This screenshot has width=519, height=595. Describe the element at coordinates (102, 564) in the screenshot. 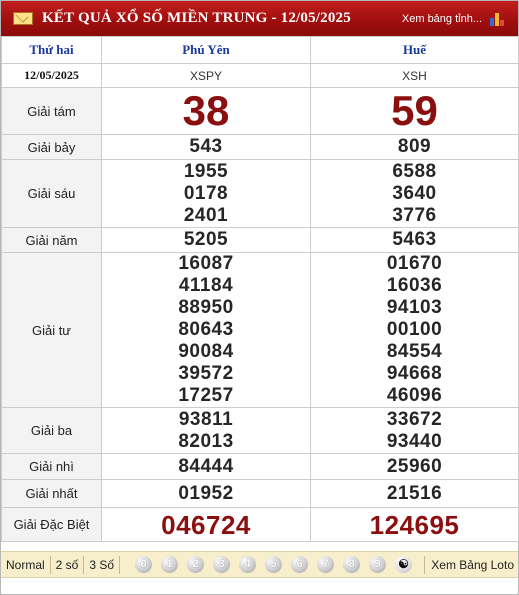

I see `option-3-digits: 3 Số` at that location.